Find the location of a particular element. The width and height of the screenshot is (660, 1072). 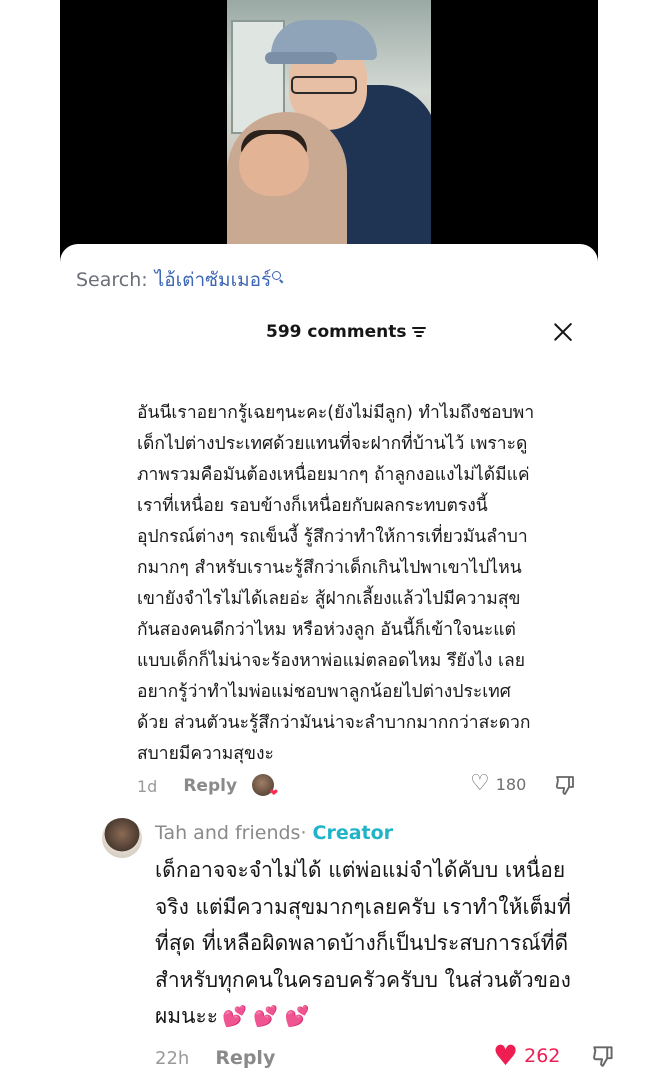

comments-header: 599 comments is located at coordinates (346, 332).